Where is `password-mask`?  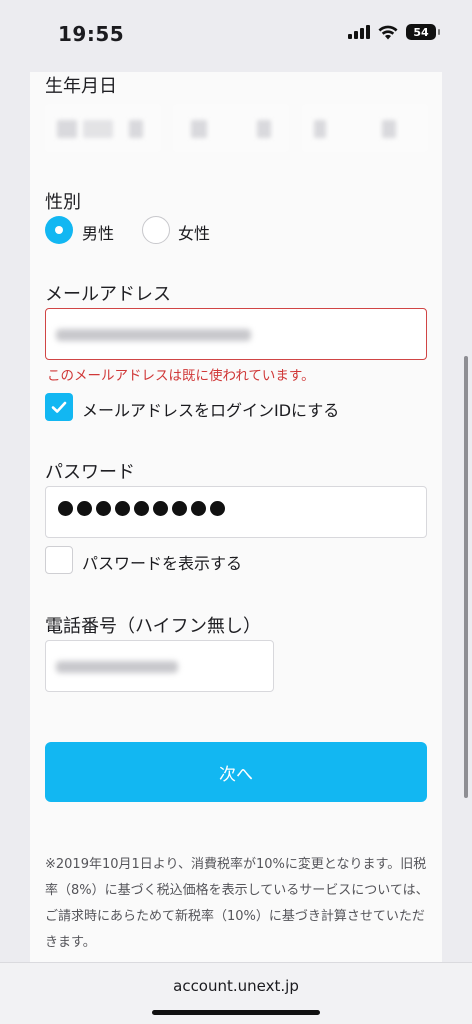 password-mask is located at coordinates (141, 508).